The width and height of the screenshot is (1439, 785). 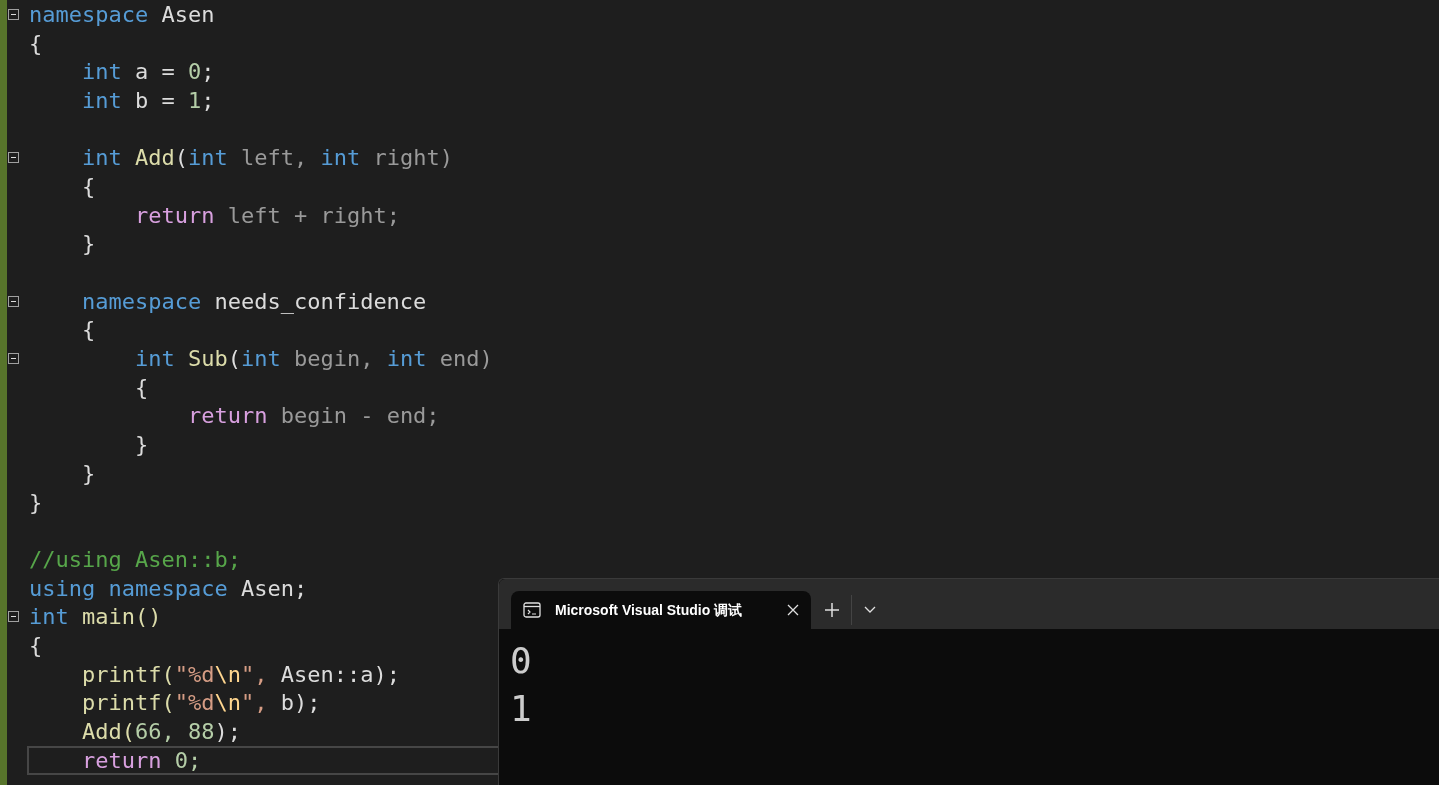 I want to click on plus-icon, so click(x=832, y=610).